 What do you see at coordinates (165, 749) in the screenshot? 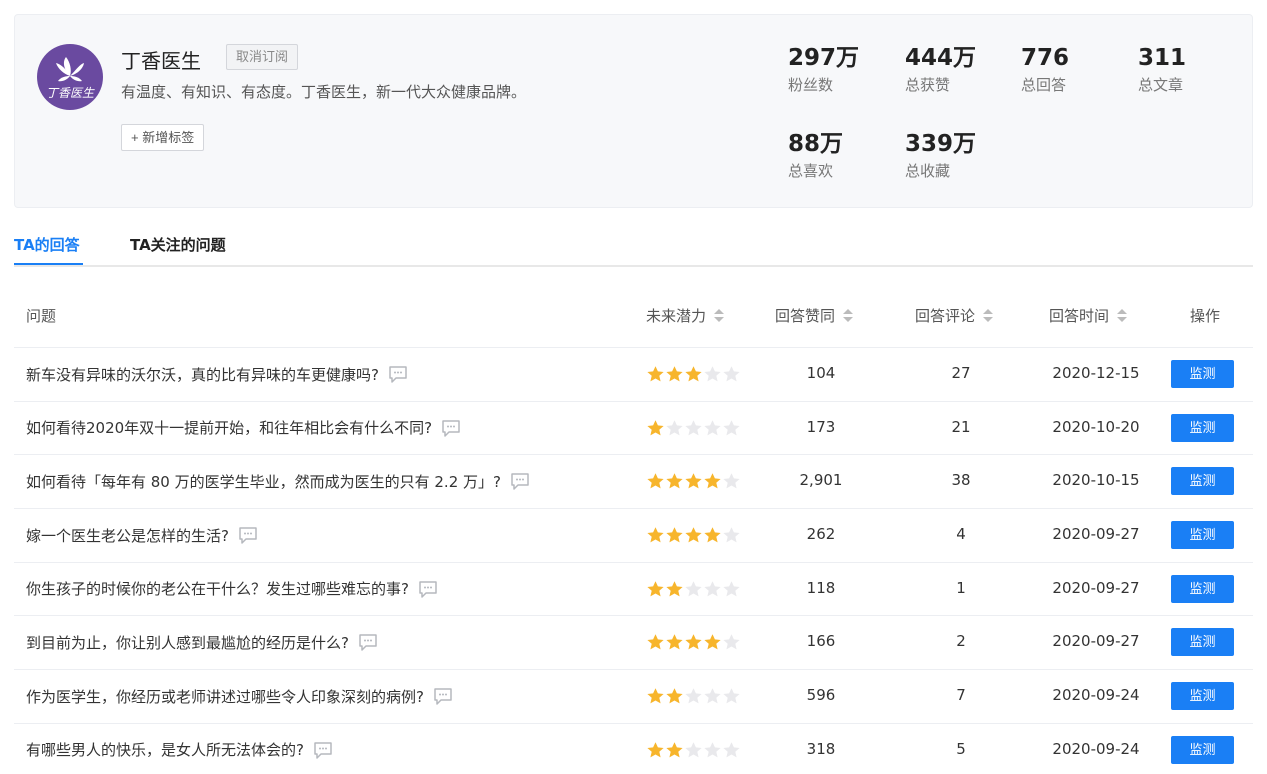
I see `question-link: 有哪些男人的快乐，是女人所无法体会的?` at bounding box center [165, 749].